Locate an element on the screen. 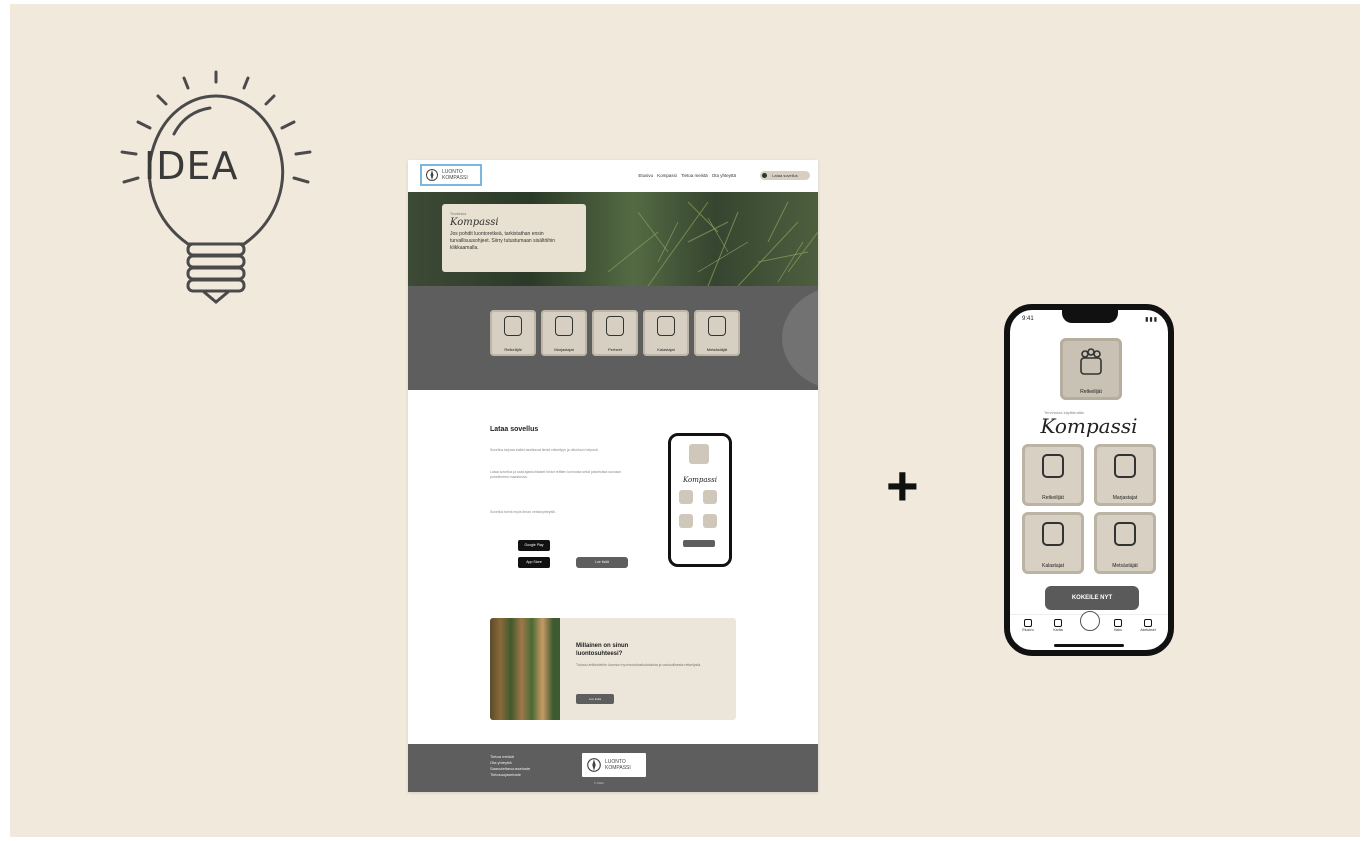 The height and width of the screenshot is (841, 1363). tile-label: Kalastajat is located at coordinates (666, 349).